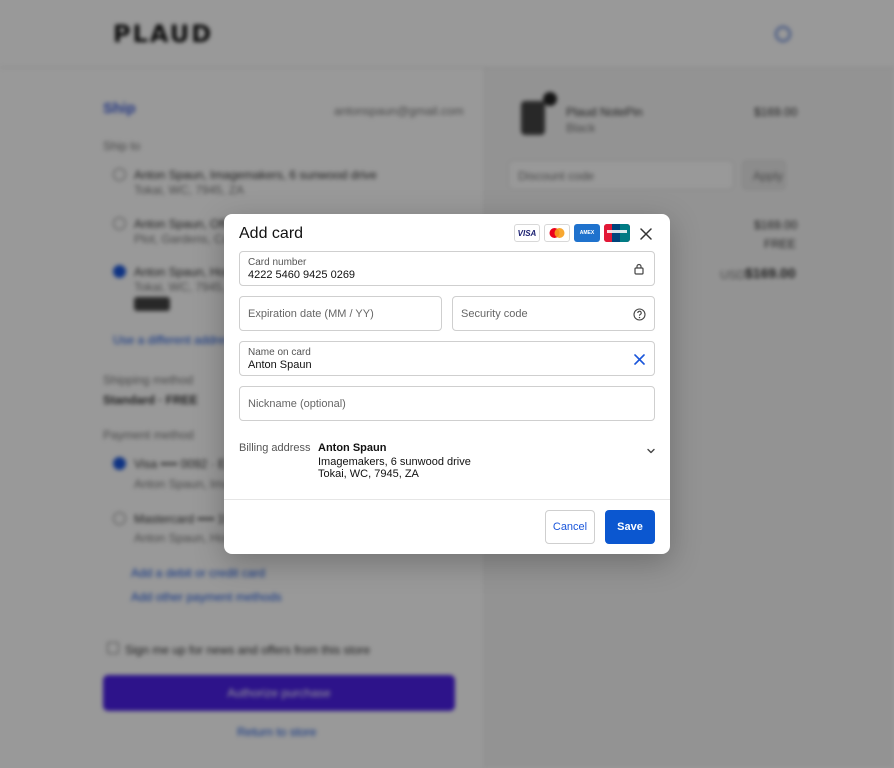  I want to click on billing-address-line1: Imagemakers, 6 sunwood drive, so click(394, 462).